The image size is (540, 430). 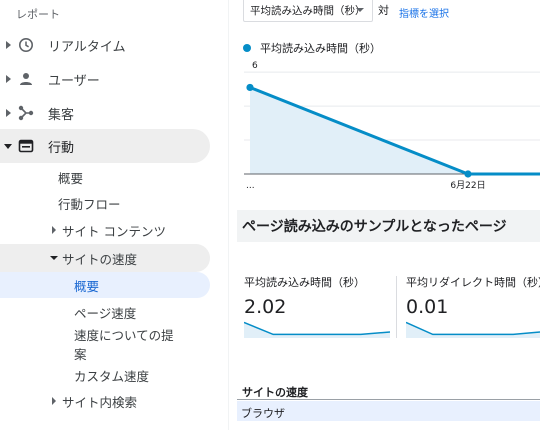 What do you see at coordinates (105, 146) in the screenshot?
I see `sidebar-item-behavior: 行動` at bounding box center [105, 146].